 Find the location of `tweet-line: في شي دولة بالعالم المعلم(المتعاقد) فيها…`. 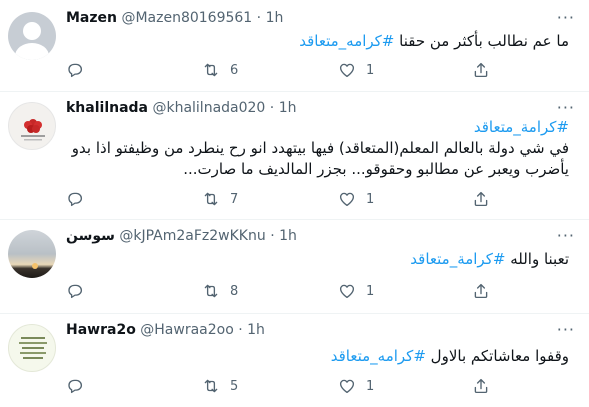

tweet-line: في شي دولة بالعالم المعلم(المتعاقد) فيها… is located at coordinates (304, 148).